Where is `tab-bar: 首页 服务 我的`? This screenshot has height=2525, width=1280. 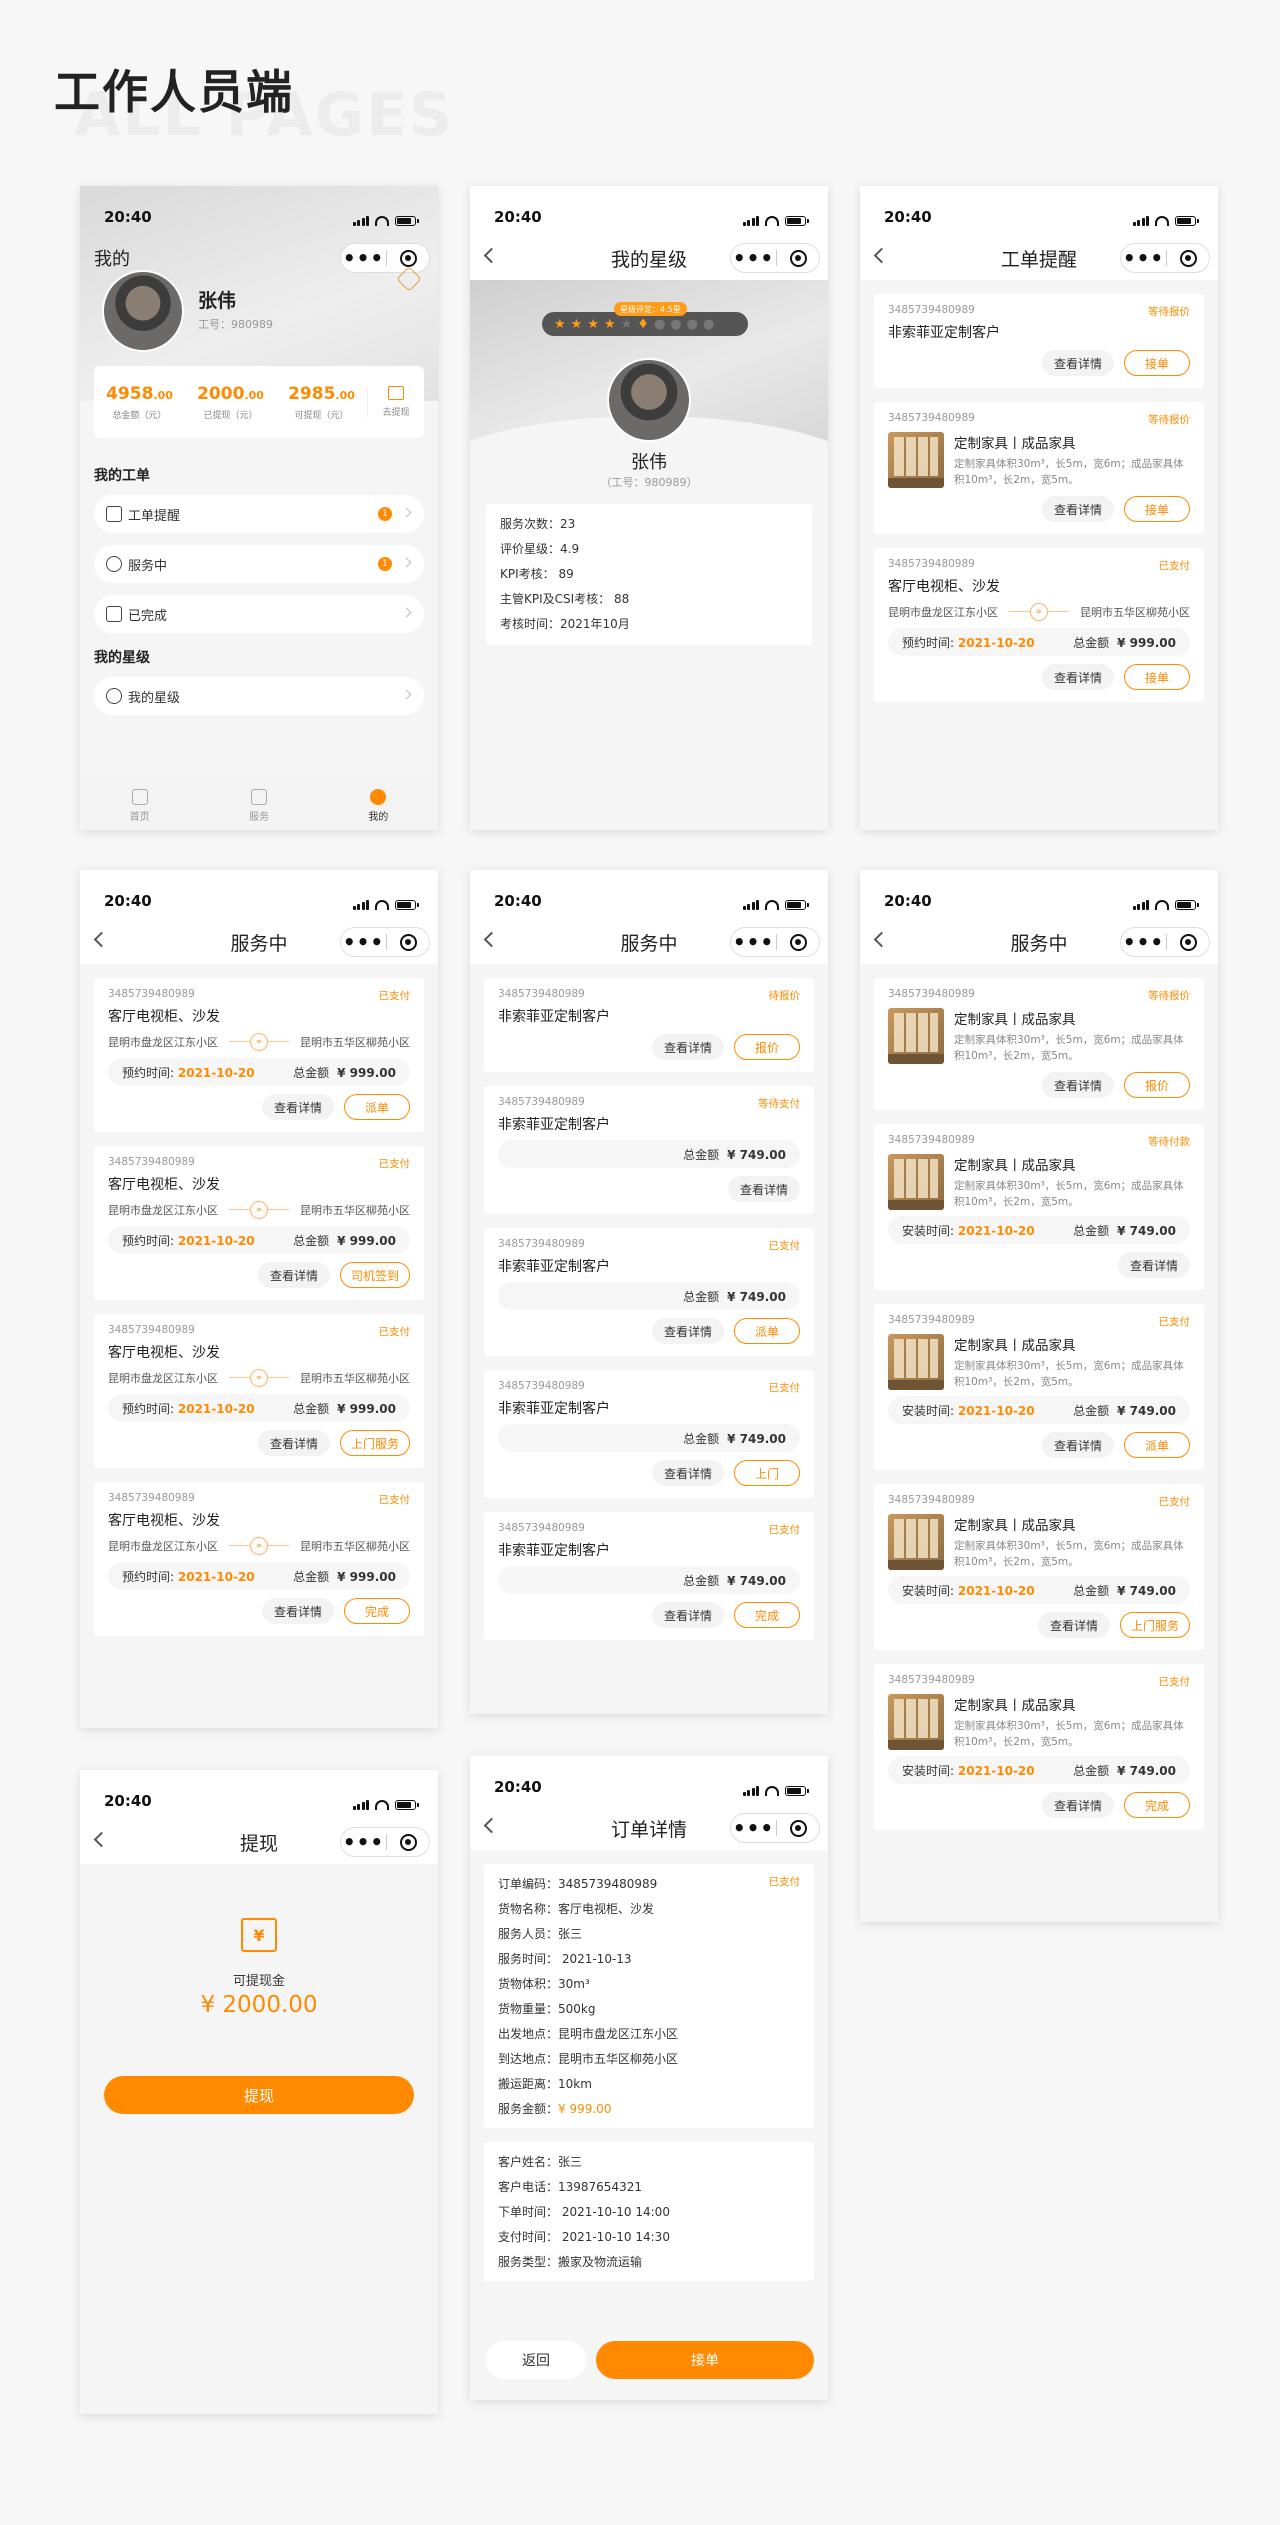
tab-bar: 首页 服务 我的 is located at coordinates (259, 805).